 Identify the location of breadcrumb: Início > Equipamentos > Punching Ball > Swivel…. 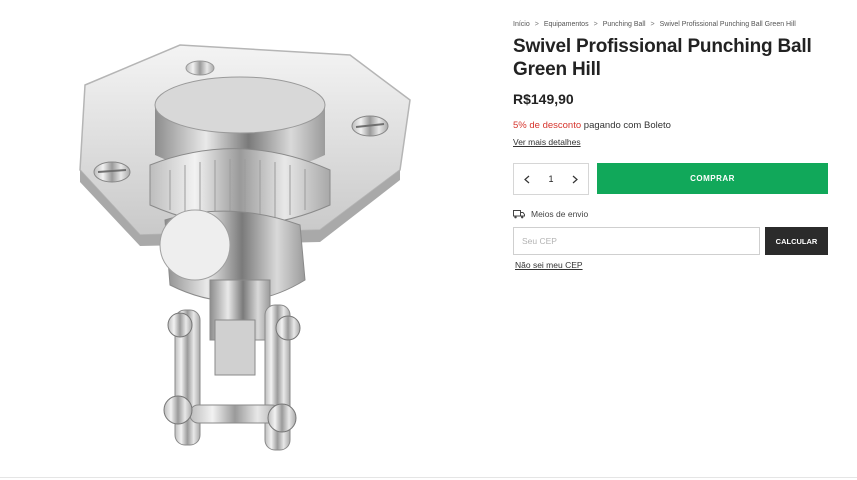
(654, 24).